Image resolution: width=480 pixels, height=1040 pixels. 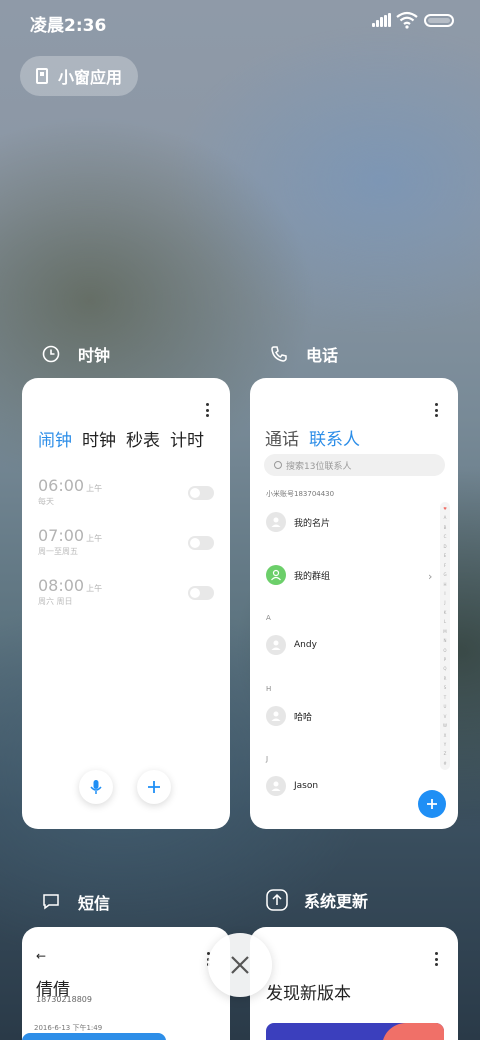 I want to click on index-letter: C, so click(x=445, y=536).